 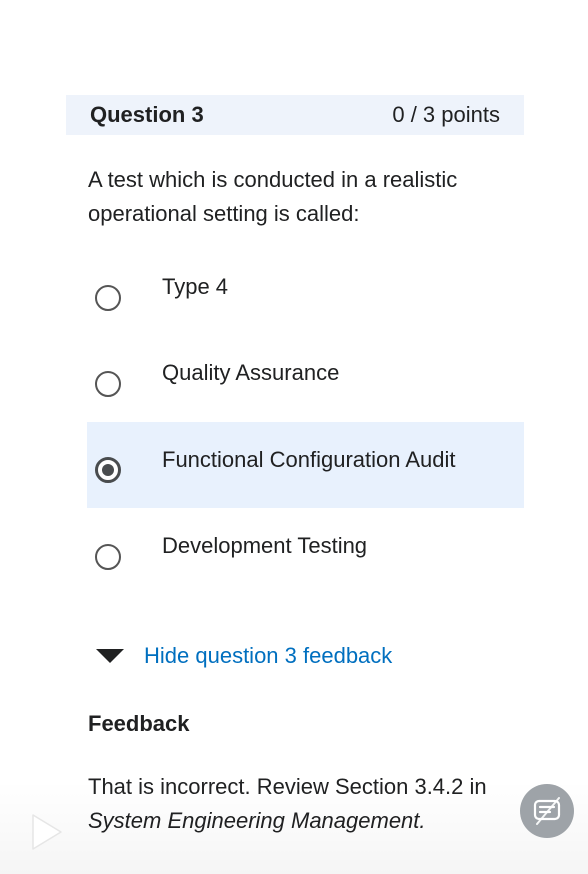 What do you see at coordinates (139, 723) in the screenshot?
I see `feedback-heading: Feedback` at bounding box center [139, 723].